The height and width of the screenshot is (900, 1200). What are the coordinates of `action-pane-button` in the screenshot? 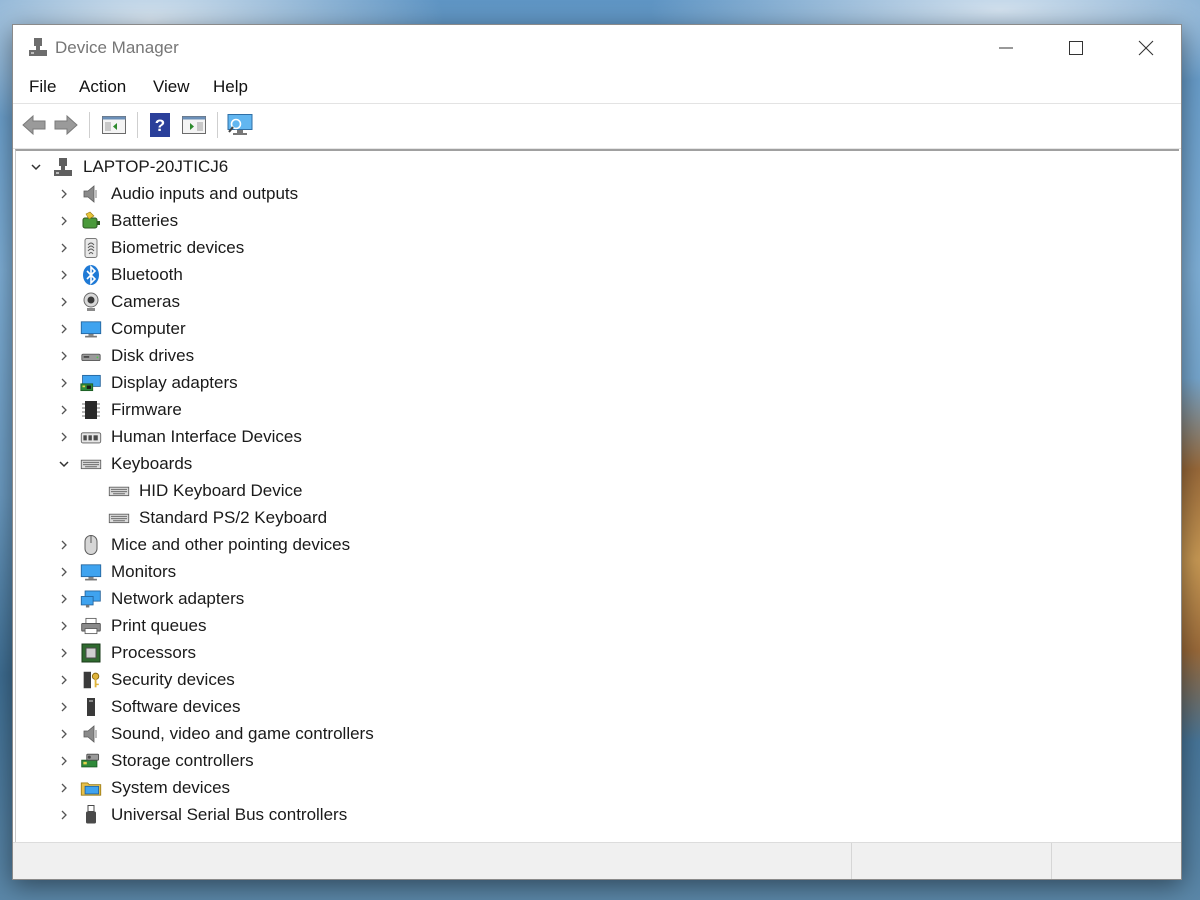 It's located at (194, 125).